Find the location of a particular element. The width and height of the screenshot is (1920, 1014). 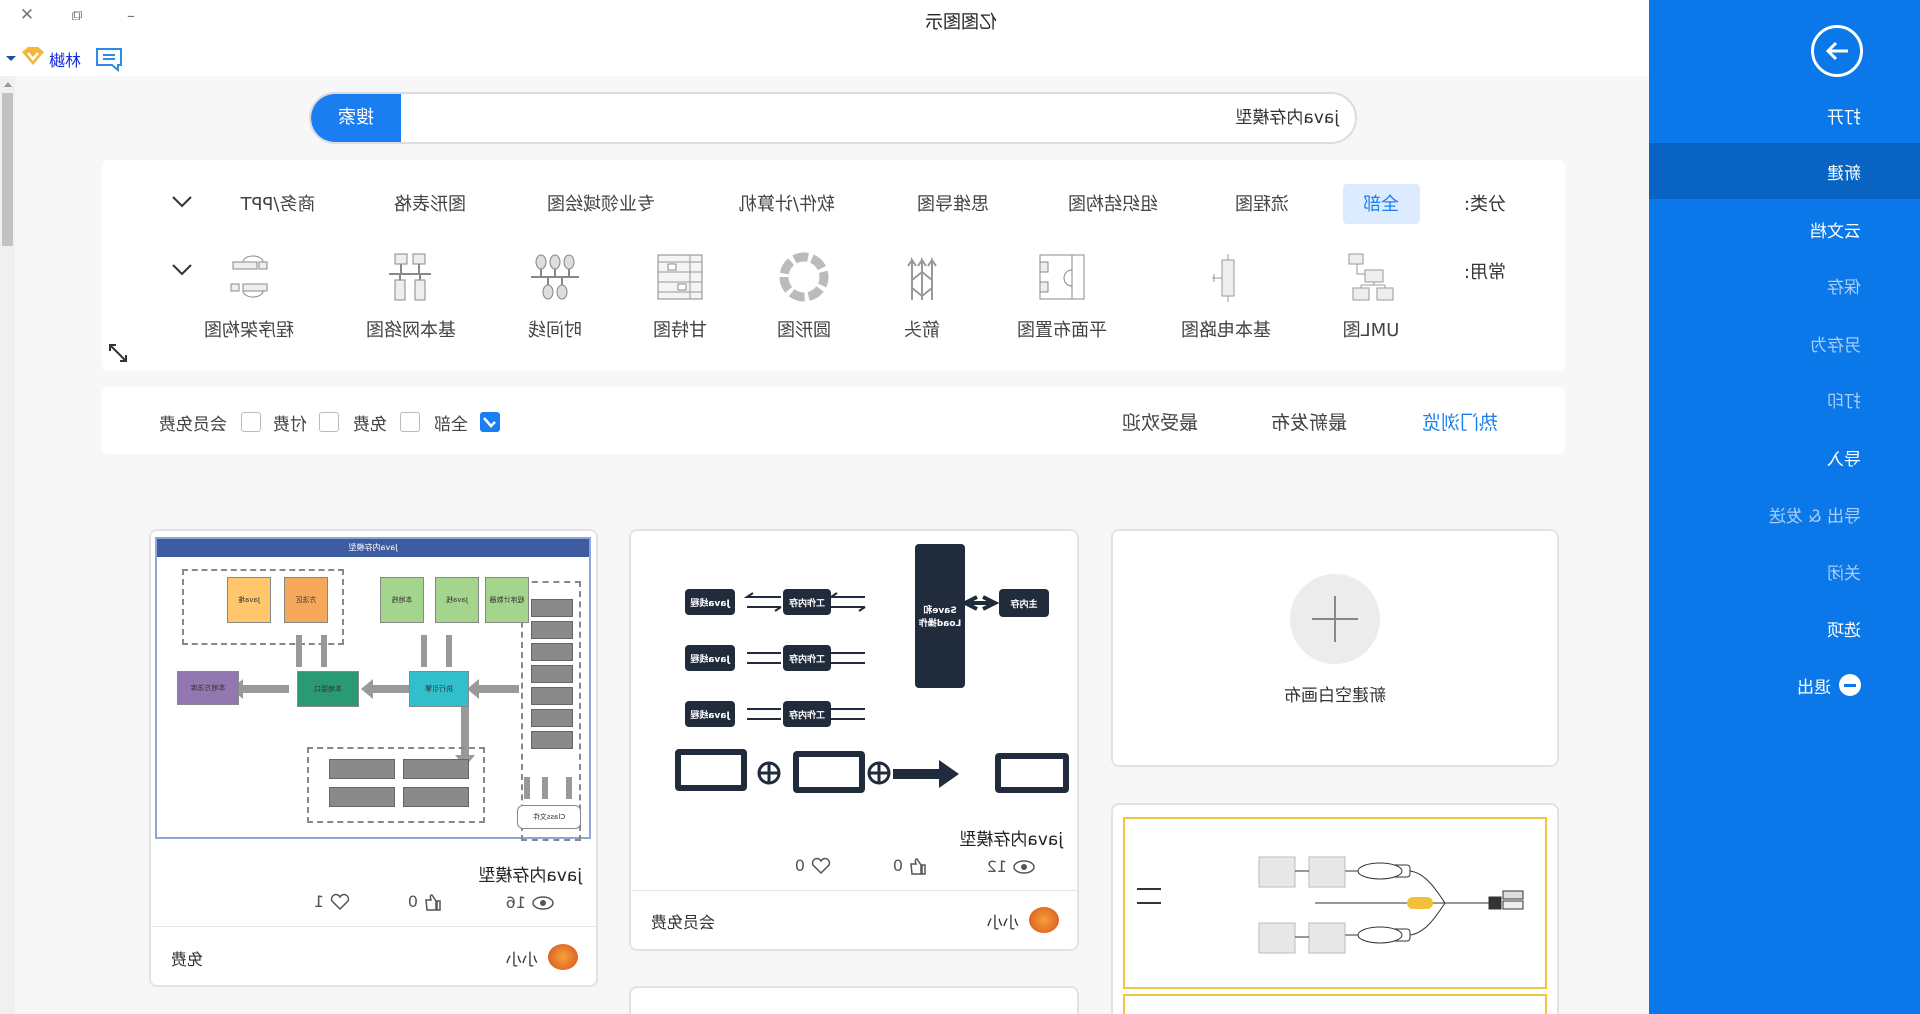

filter-member-free-label: 会员免费 is located at coordinates (193, 425).